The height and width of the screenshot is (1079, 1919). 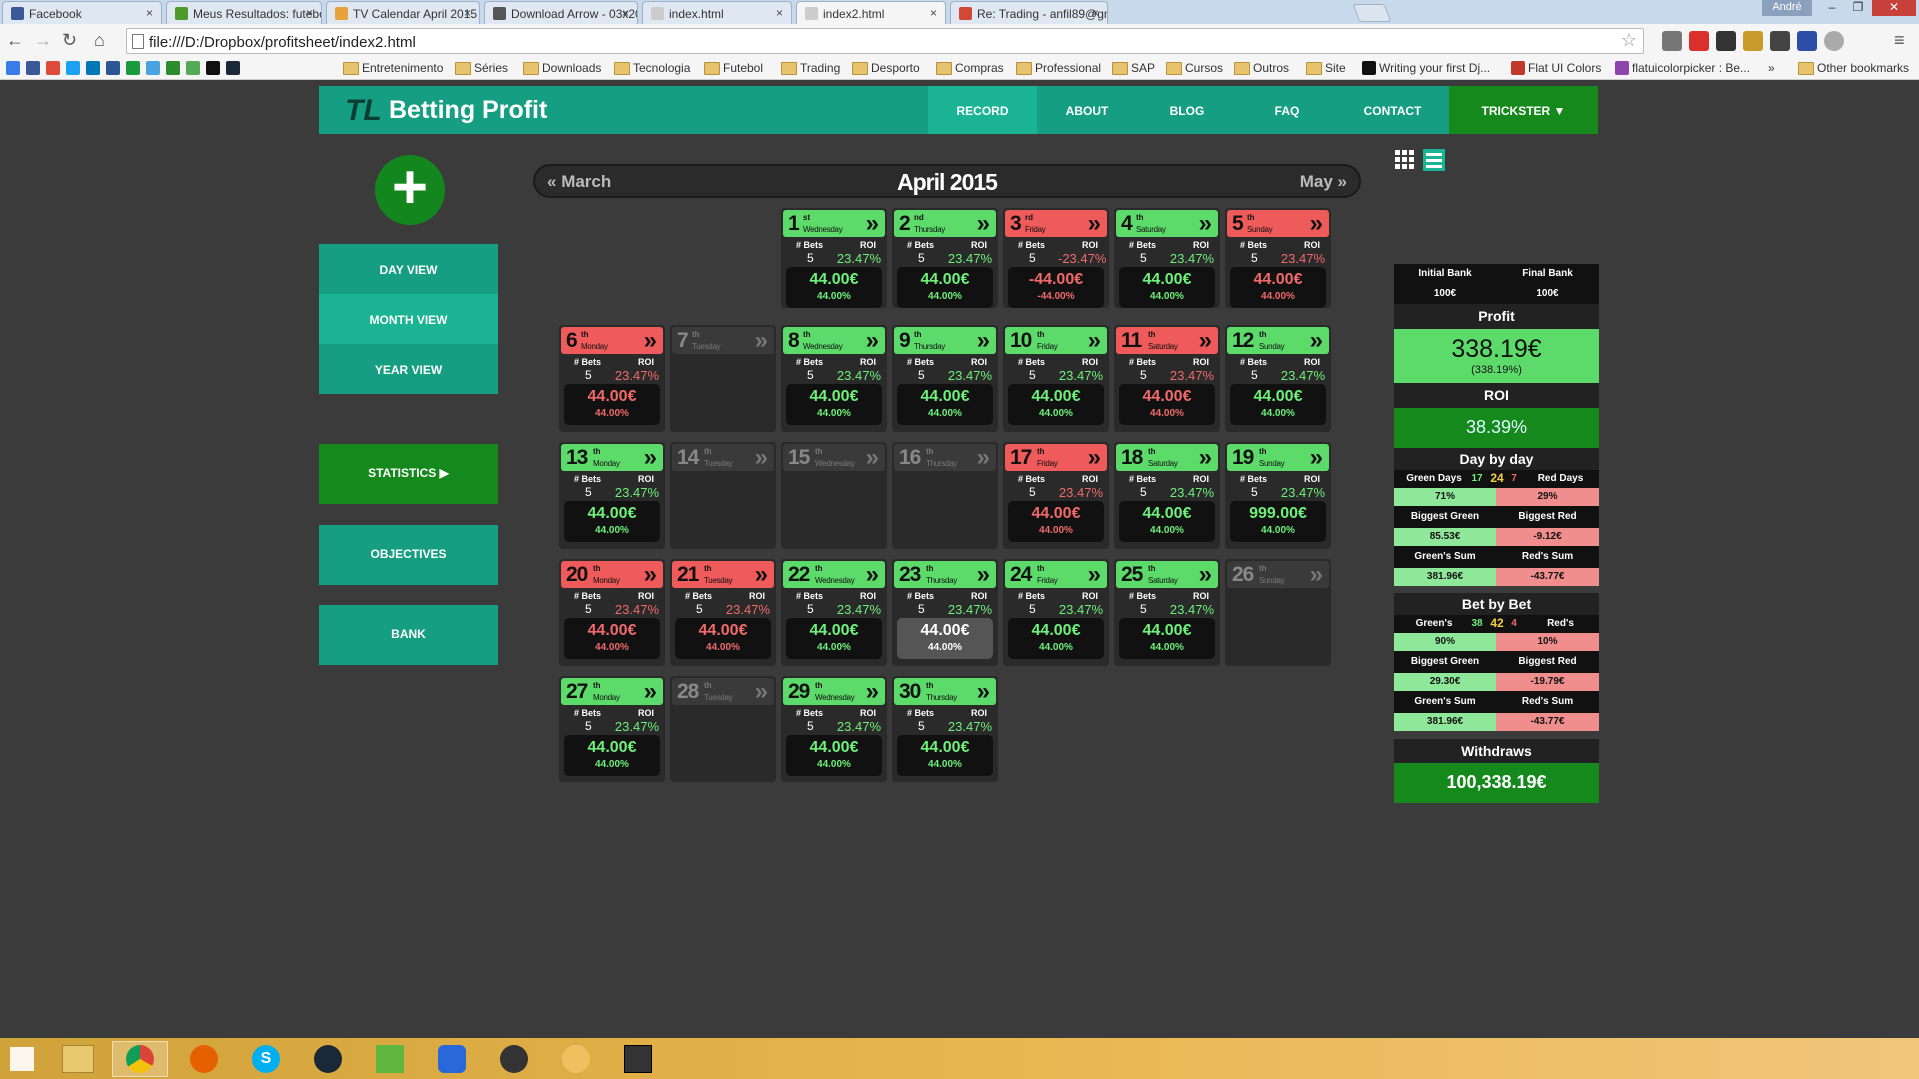 I want to click on day-cell: 6th Monday » # Bets ROI 5 23.47% 44.00€ 44.00%, so click(x=612, y=378).